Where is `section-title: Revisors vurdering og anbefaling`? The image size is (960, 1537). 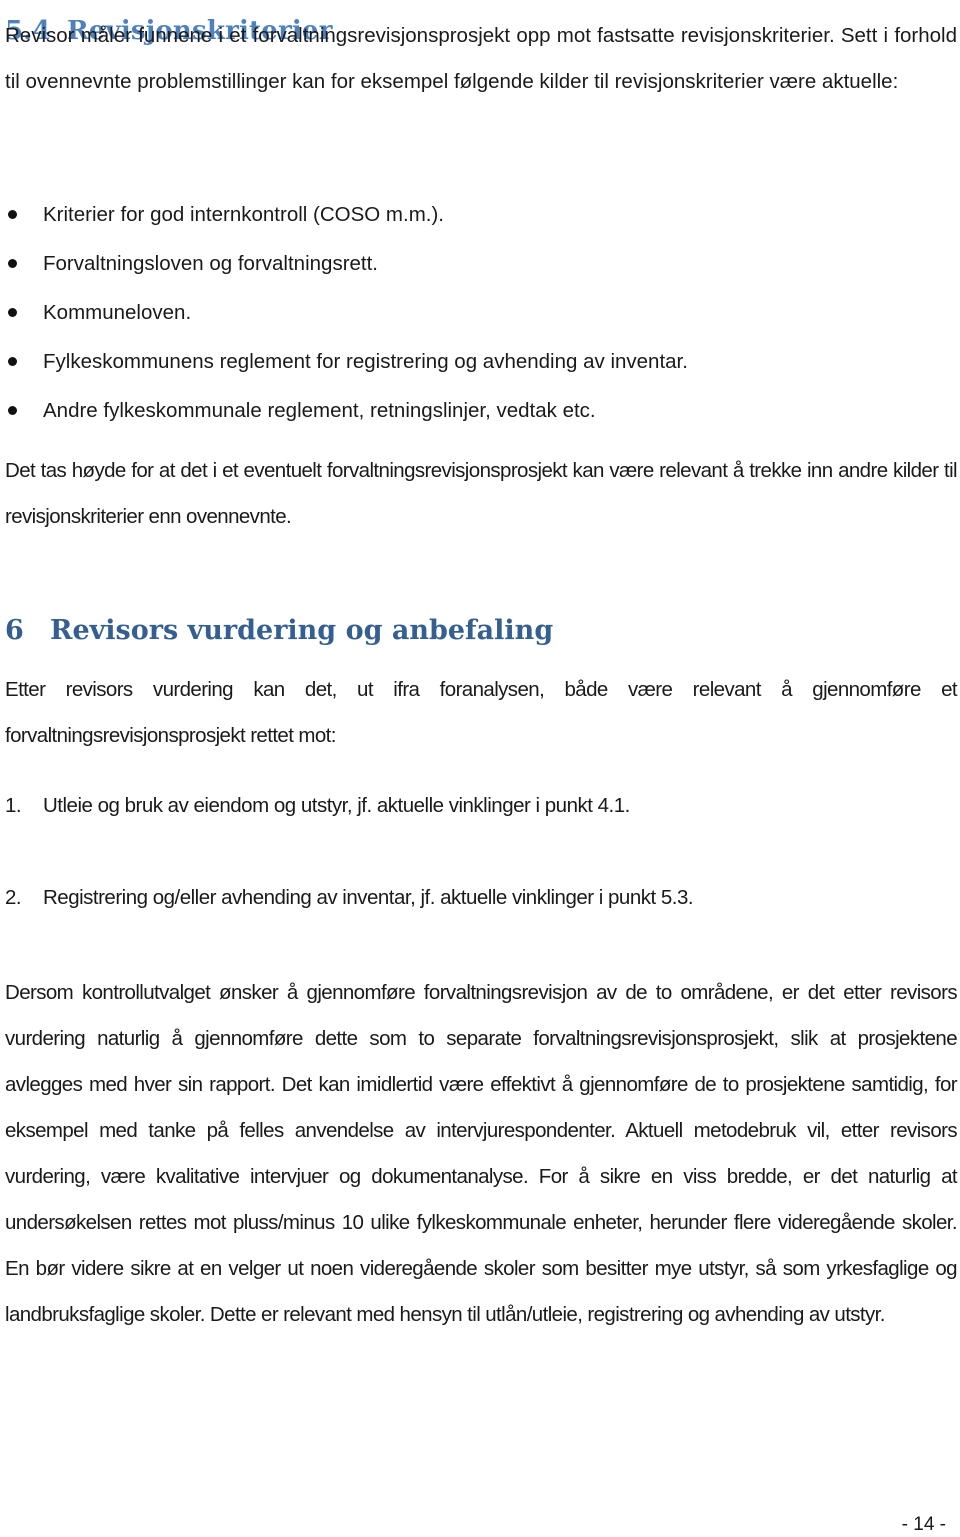
section-title: Revisors vurdering og anbefaling is located at coordinates (302, 631).